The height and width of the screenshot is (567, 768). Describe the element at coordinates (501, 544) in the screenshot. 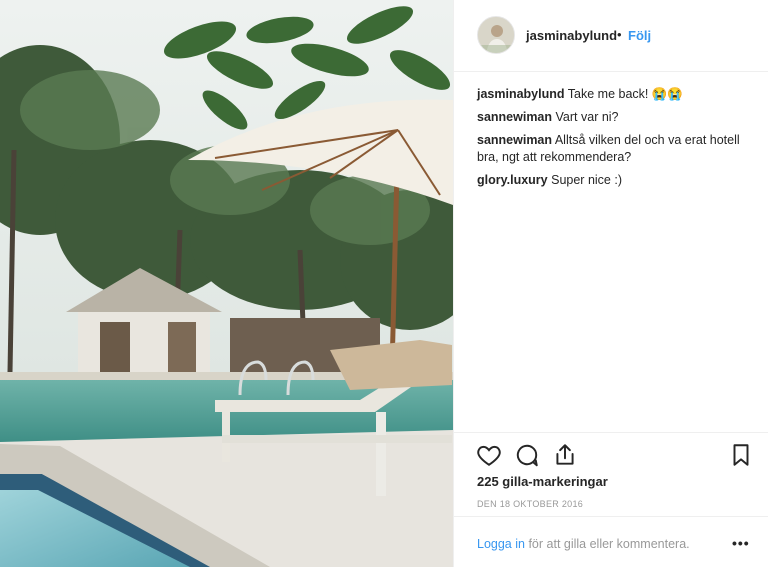

I see `login-link: Logga in` at that location.